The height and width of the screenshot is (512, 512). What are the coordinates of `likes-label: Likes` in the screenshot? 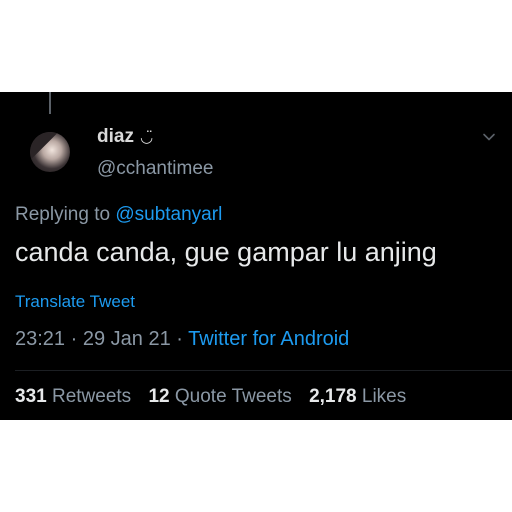 It's located at (384, 396).